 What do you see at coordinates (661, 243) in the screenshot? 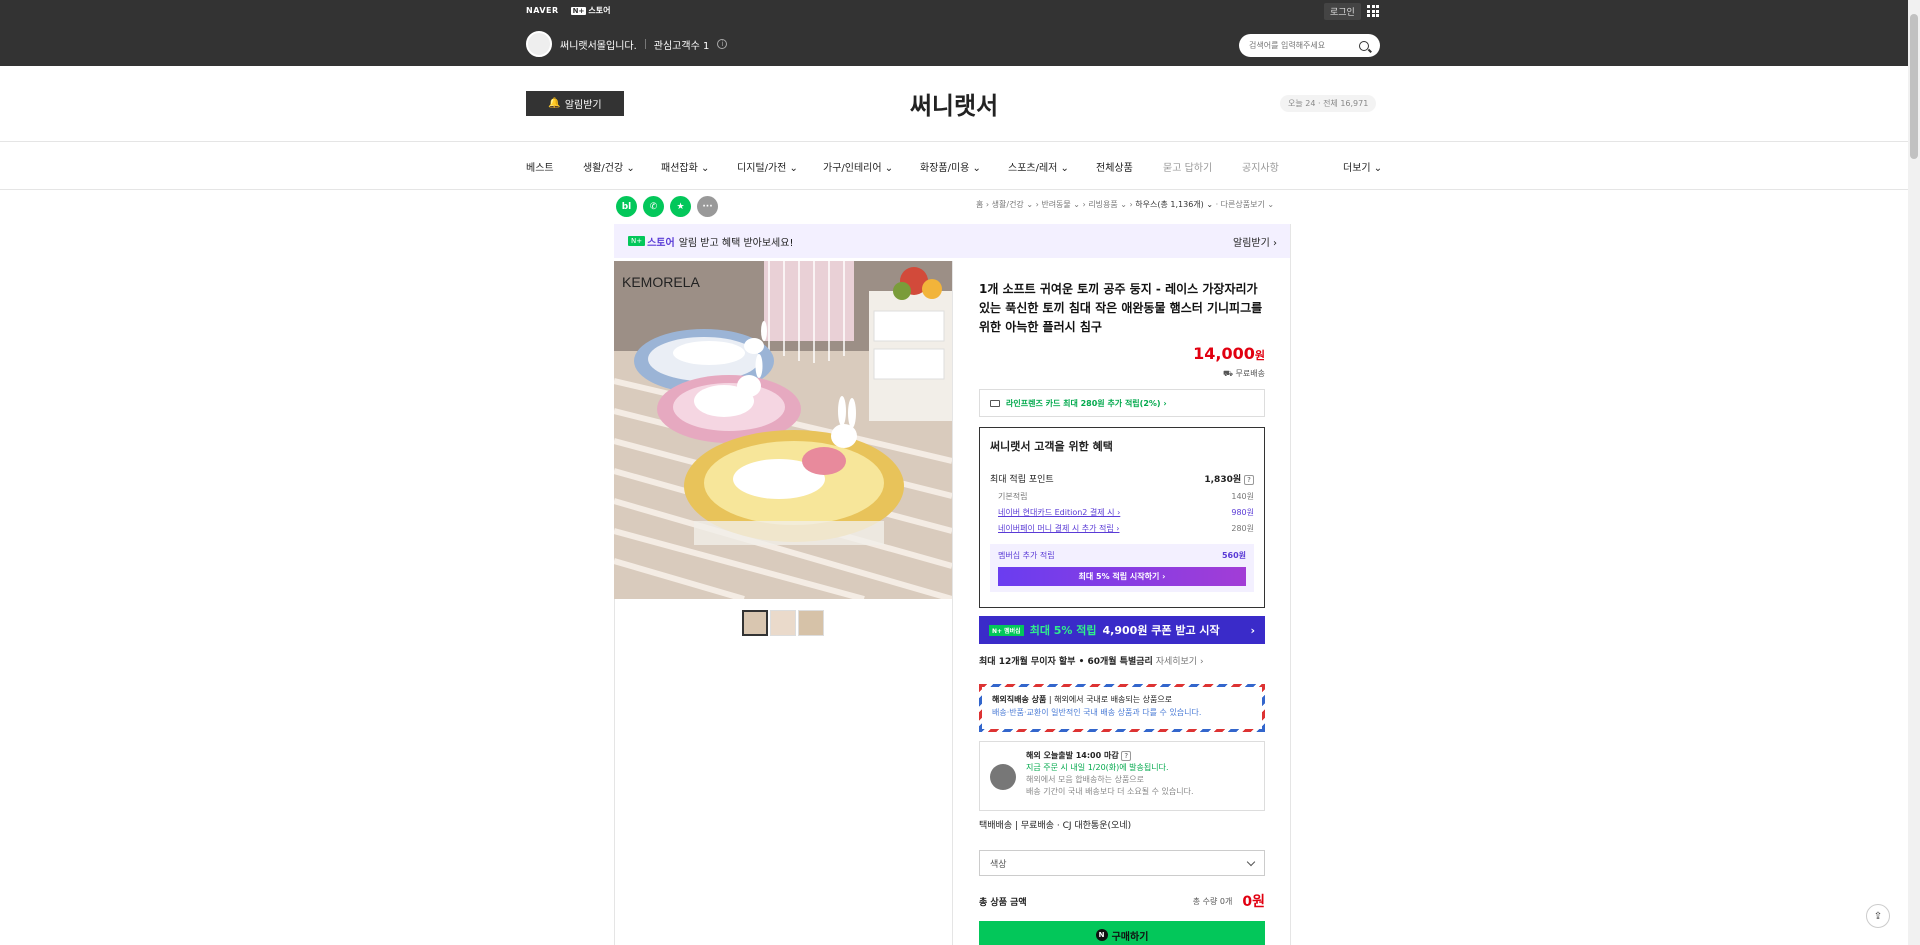
I see `promo-store-label: 스토어` at bounding box center [661, 243].